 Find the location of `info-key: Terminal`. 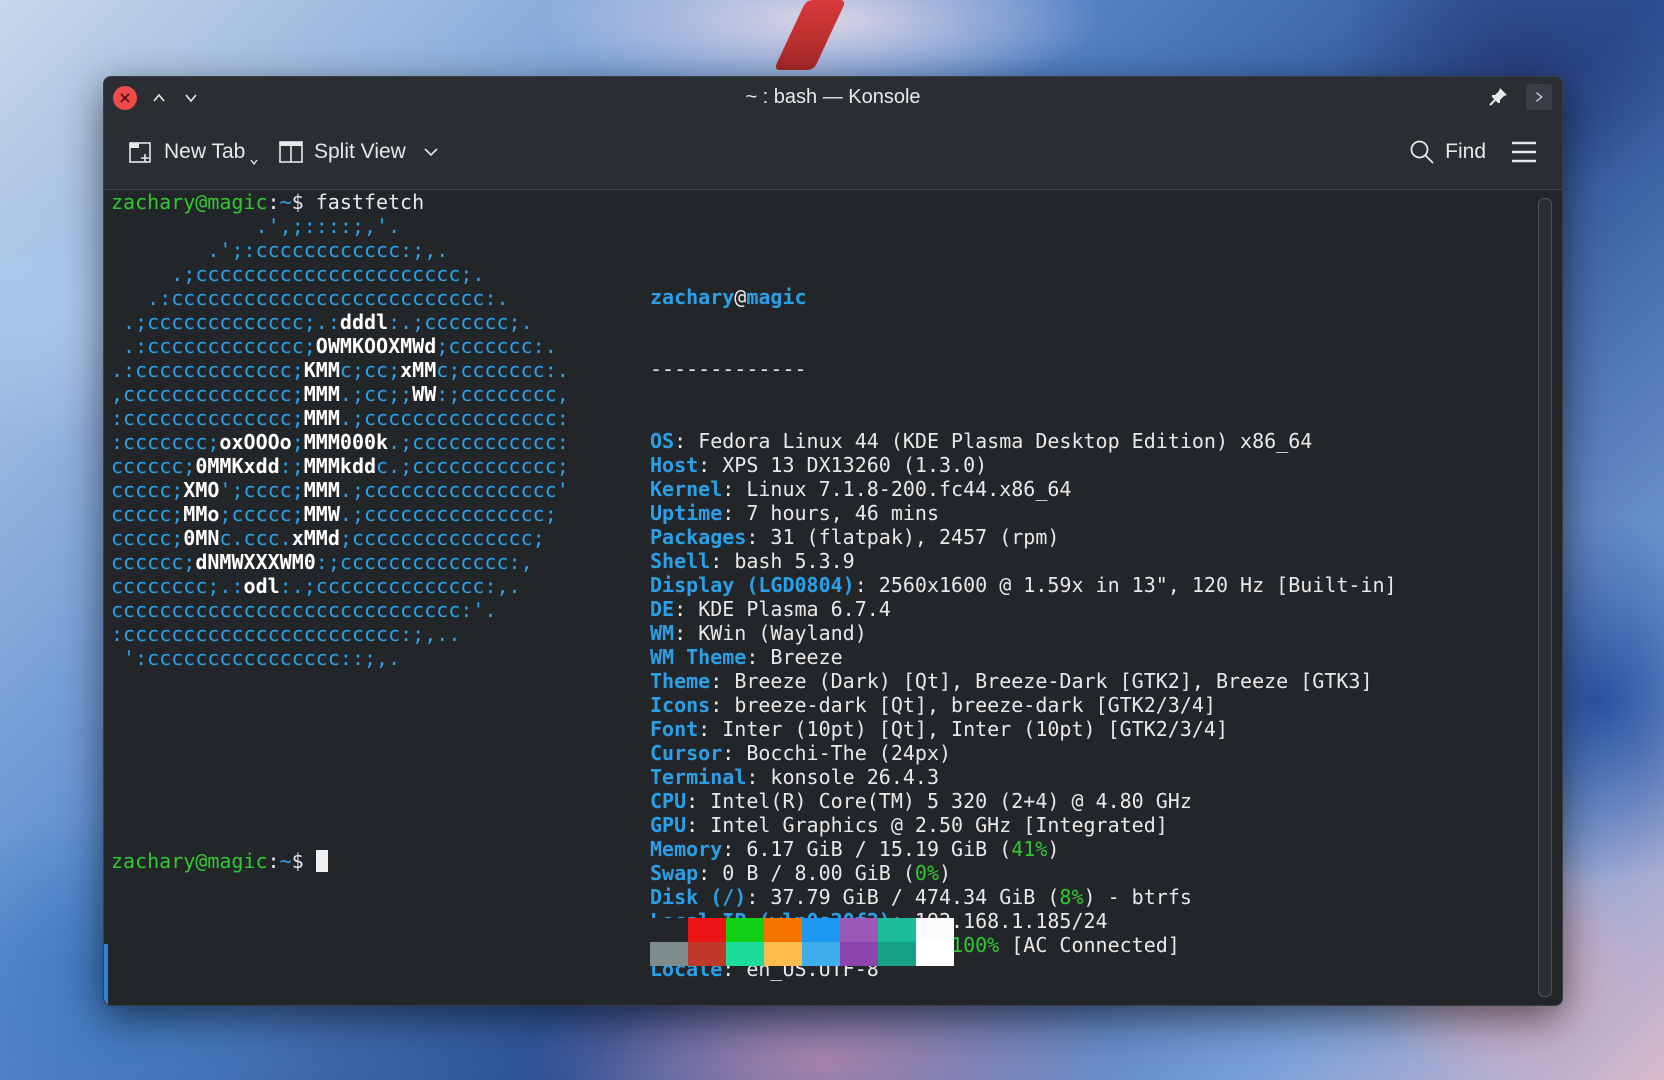

info-key: Terminal is located at coordinates (698, 777).